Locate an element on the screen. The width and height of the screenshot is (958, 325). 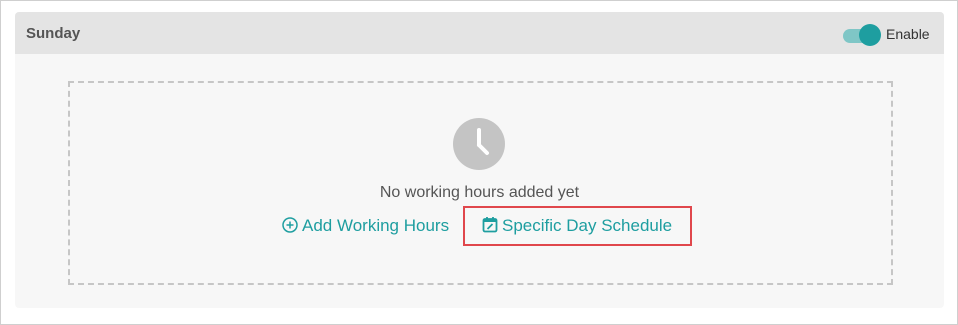
add-working-hours-label: Add Working Hours is located at coordinates (376, 225).